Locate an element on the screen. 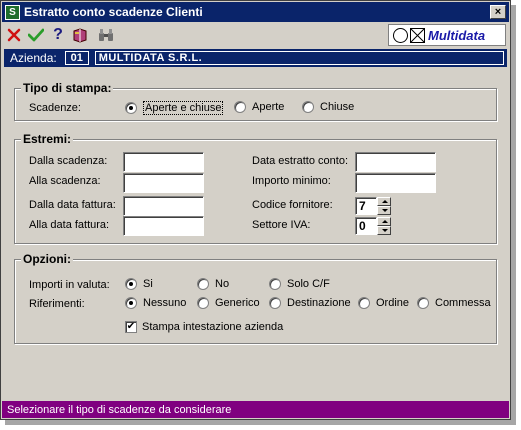 The image size is (521, 430). radio-rif-destinazione: Destinazione is located at coordinates (310, 303).